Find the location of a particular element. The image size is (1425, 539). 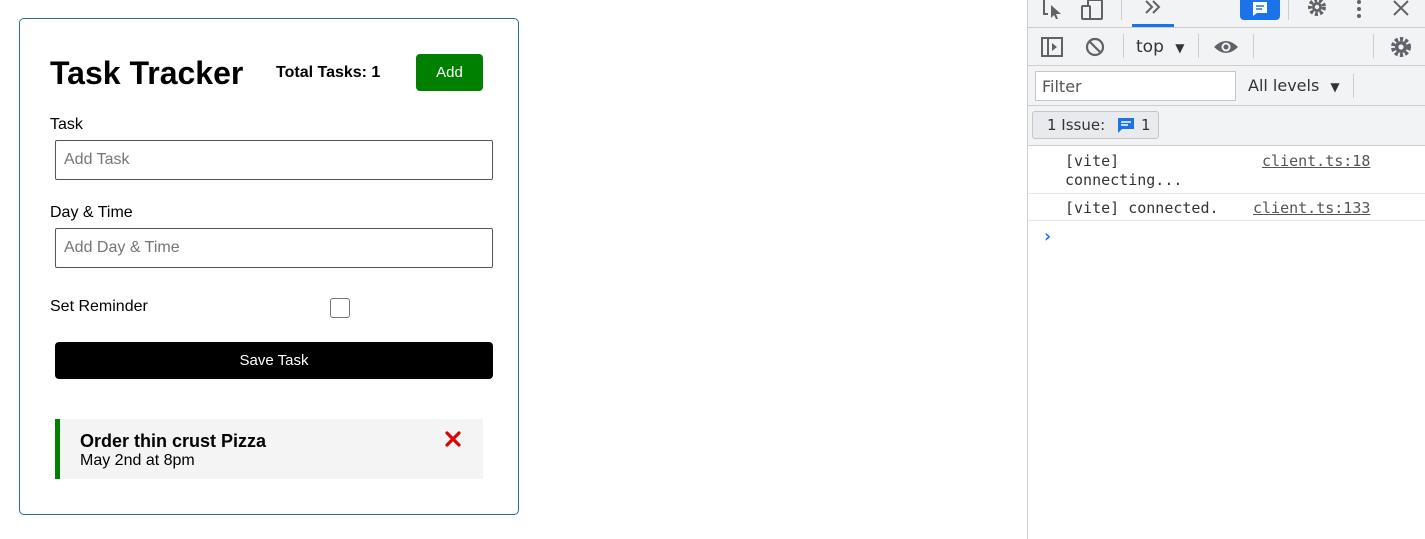

context-selector: top ▼ is located at coordinates (1160, 47).